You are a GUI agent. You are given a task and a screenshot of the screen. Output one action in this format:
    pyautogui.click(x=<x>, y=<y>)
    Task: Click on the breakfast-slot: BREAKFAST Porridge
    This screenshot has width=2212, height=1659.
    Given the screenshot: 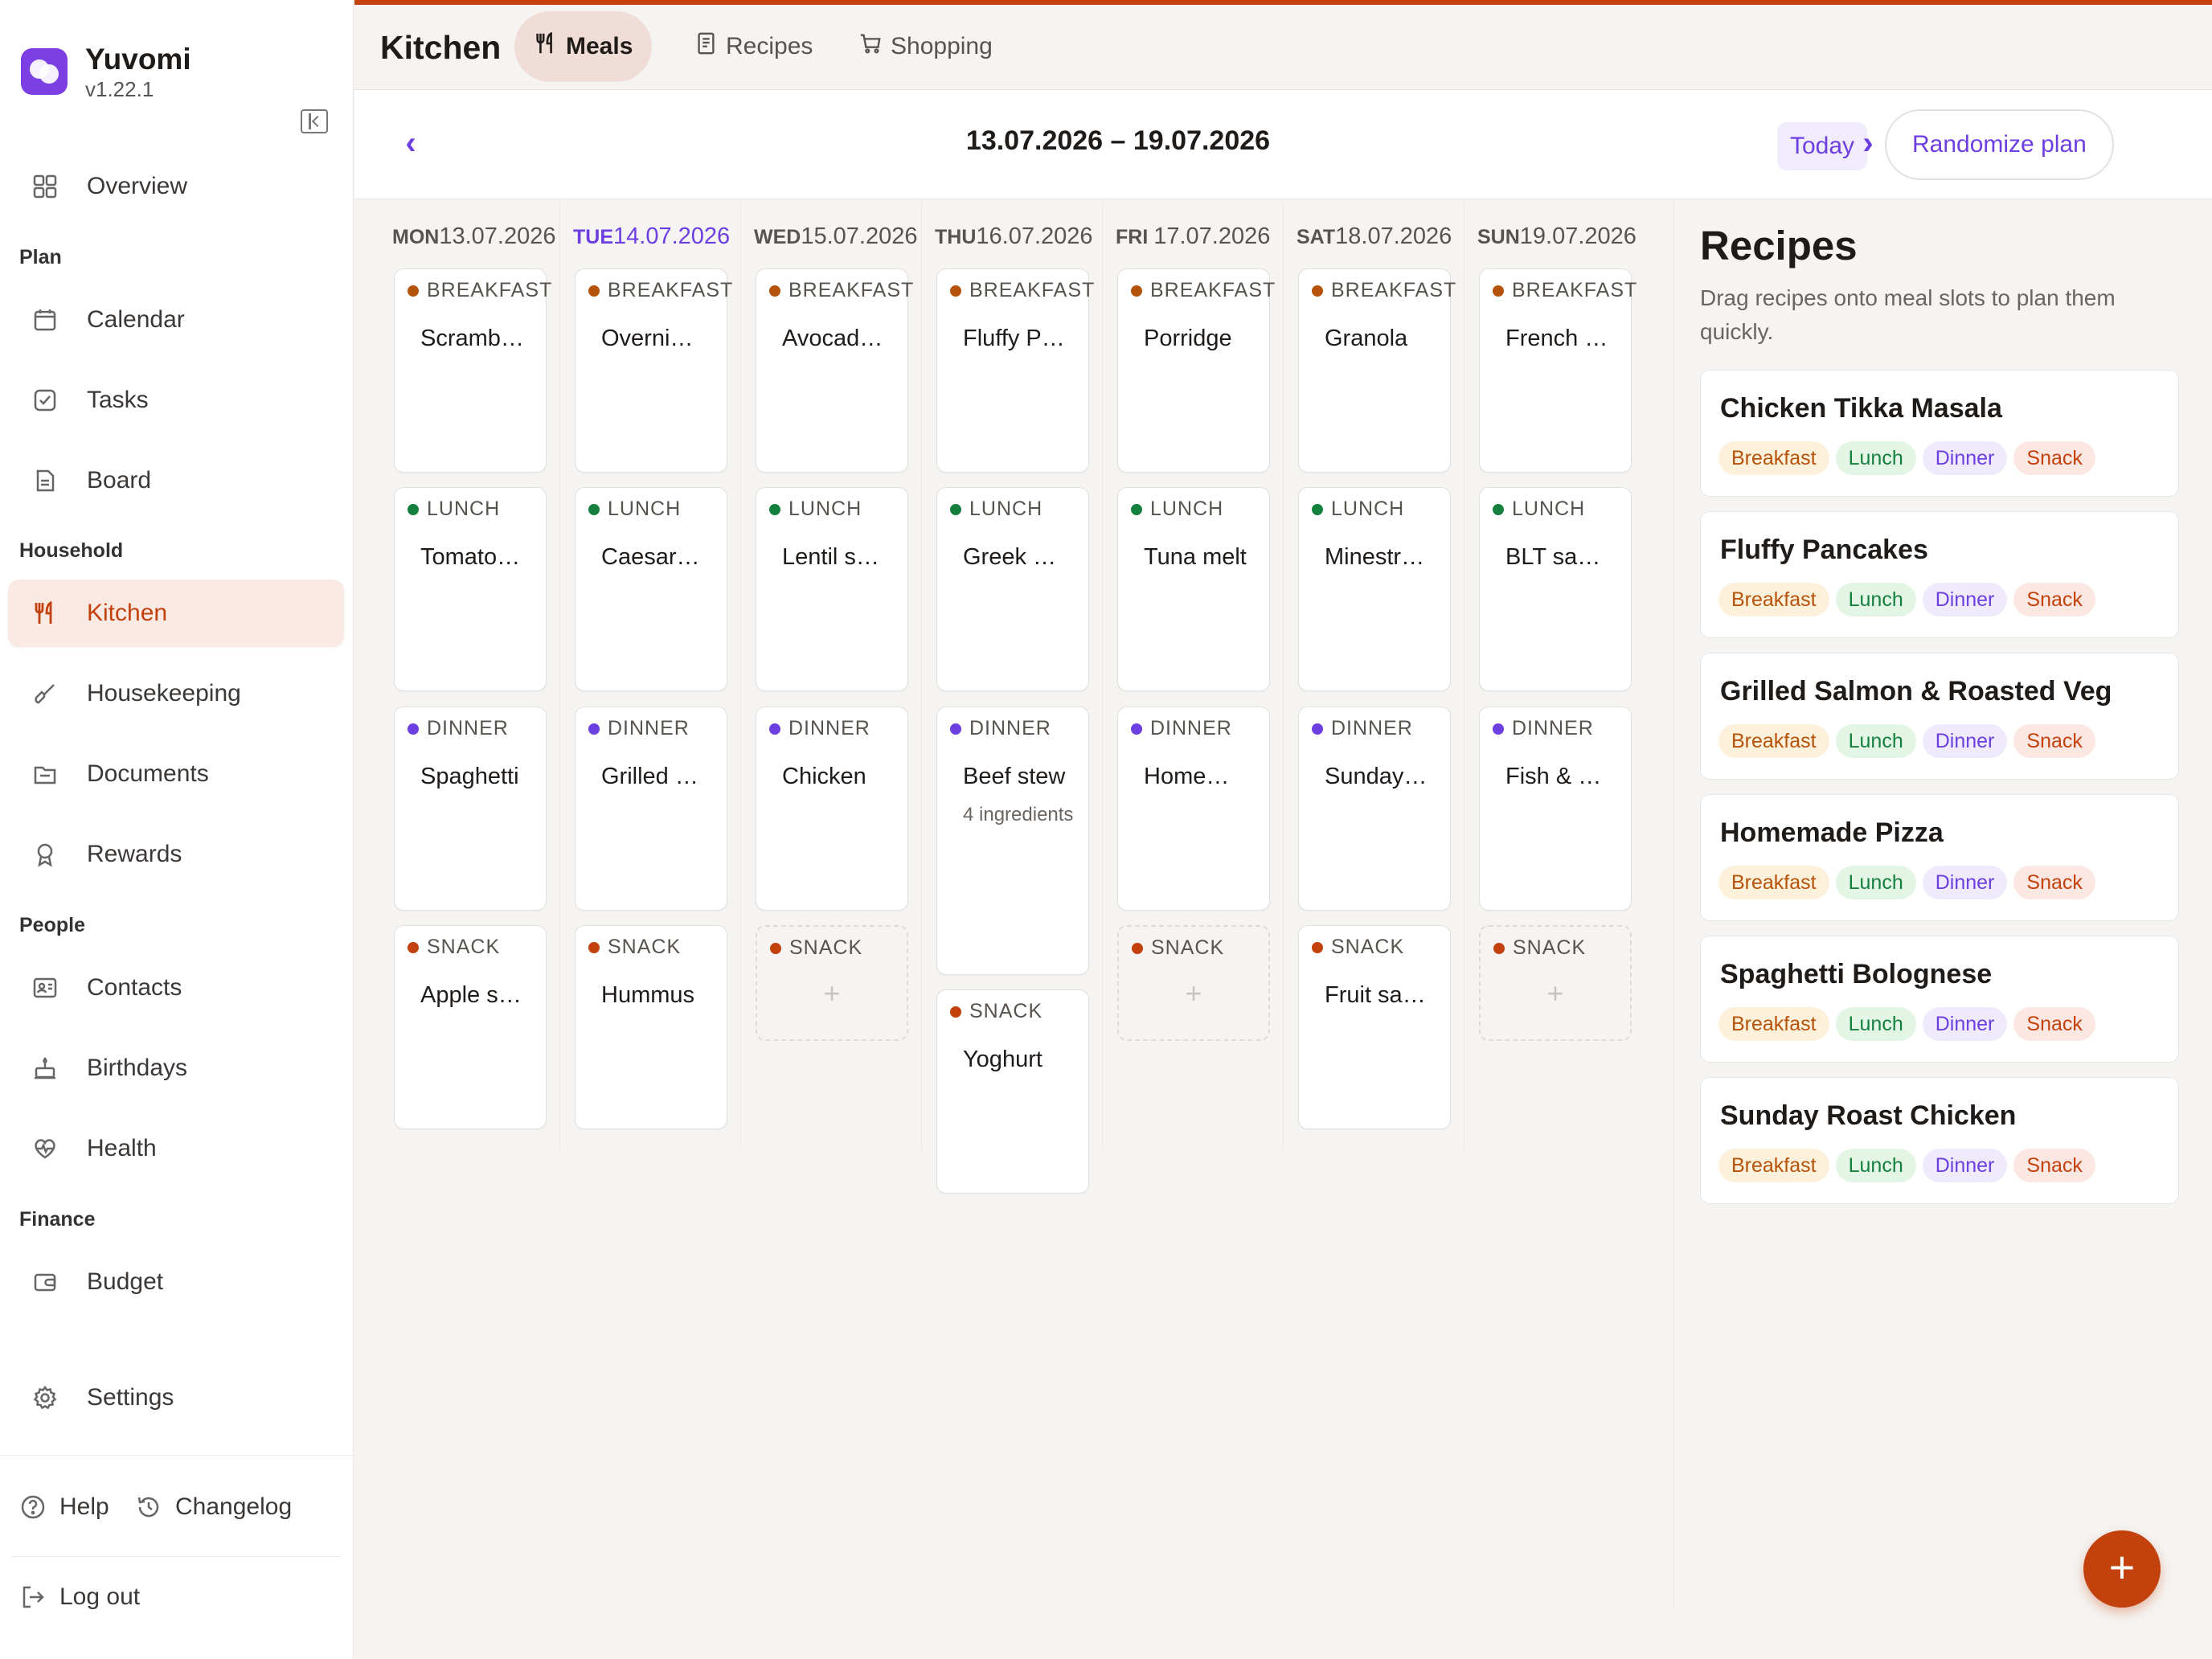 What is the action you would take?
    pyautogui.click(x=1196, y=370)
    